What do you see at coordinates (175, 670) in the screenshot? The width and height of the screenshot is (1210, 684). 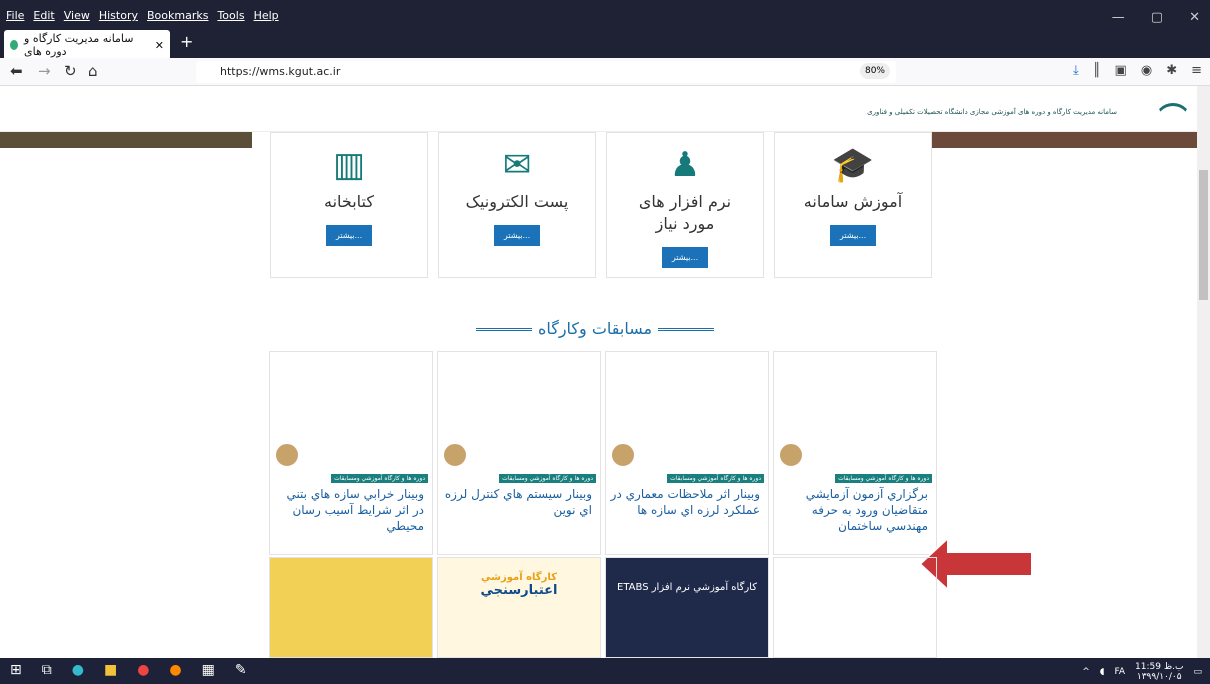 I see `firefox-icon: ●` at bounding box center [175, 670].